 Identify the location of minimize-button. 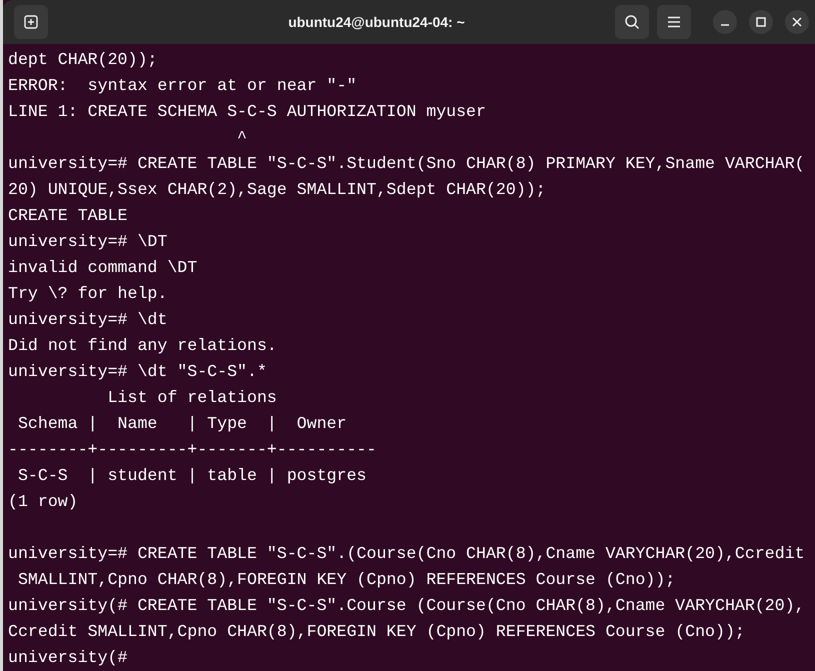
(725, 22).